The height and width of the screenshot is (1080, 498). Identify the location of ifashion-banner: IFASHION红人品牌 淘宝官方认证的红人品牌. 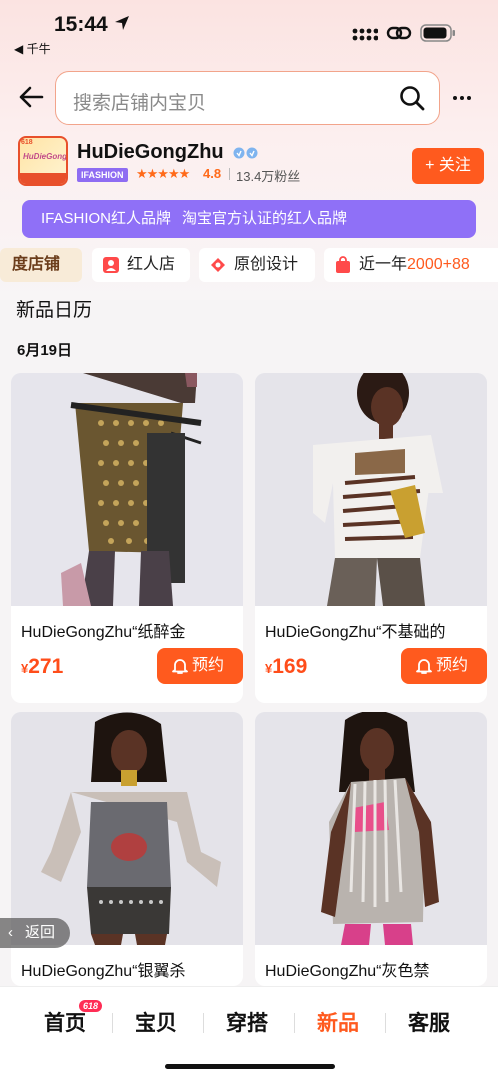
(249, 219).